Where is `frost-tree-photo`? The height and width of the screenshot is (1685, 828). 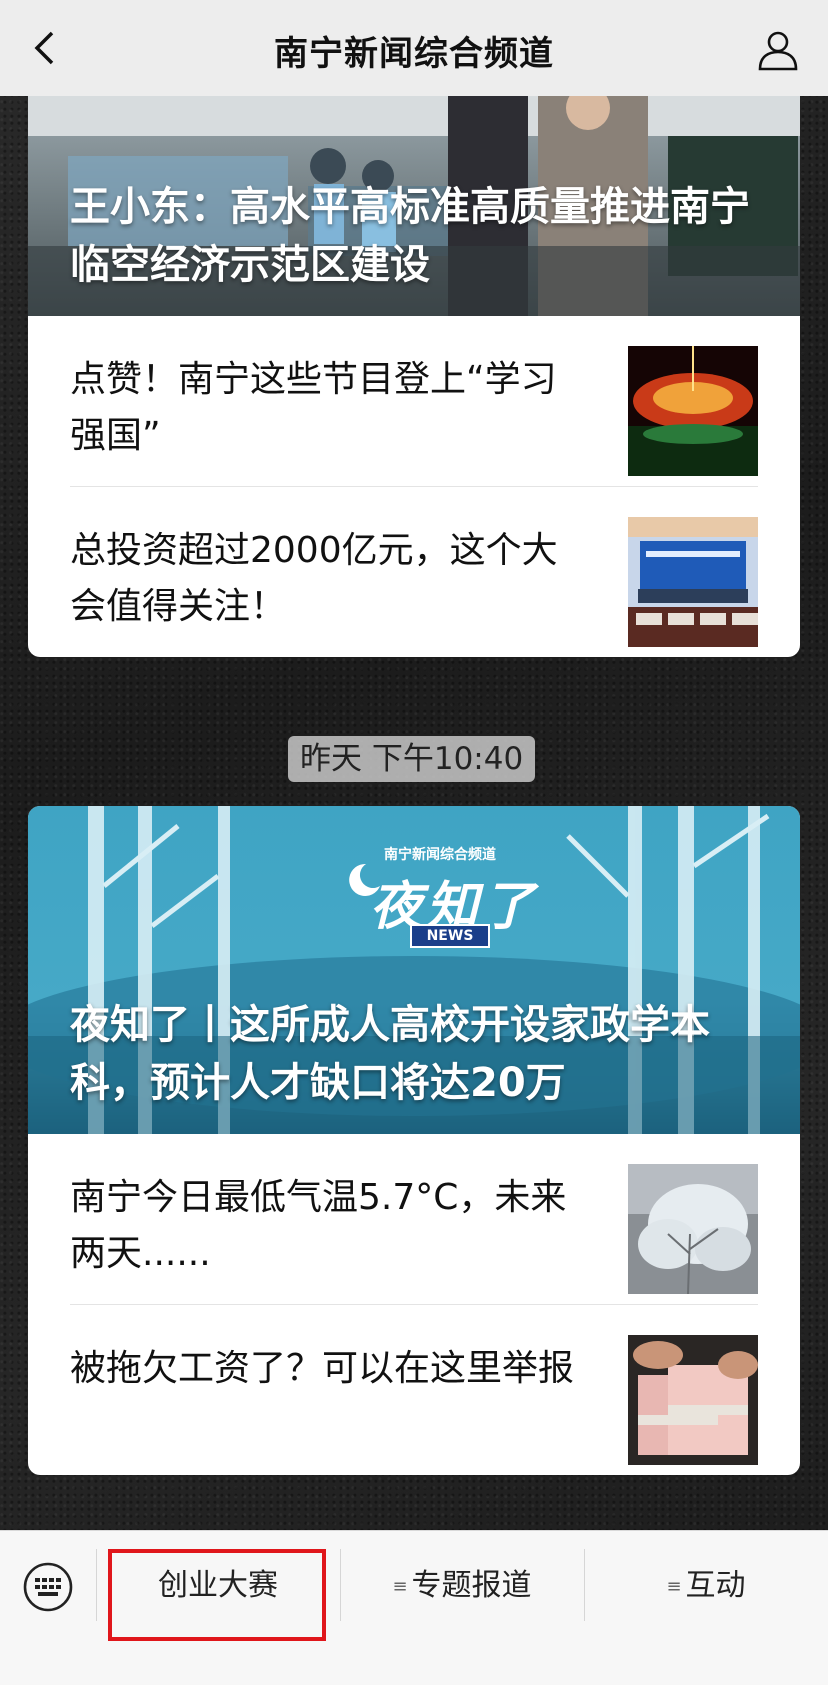 frost-tree-photo is located at coordinates (693, 1229).